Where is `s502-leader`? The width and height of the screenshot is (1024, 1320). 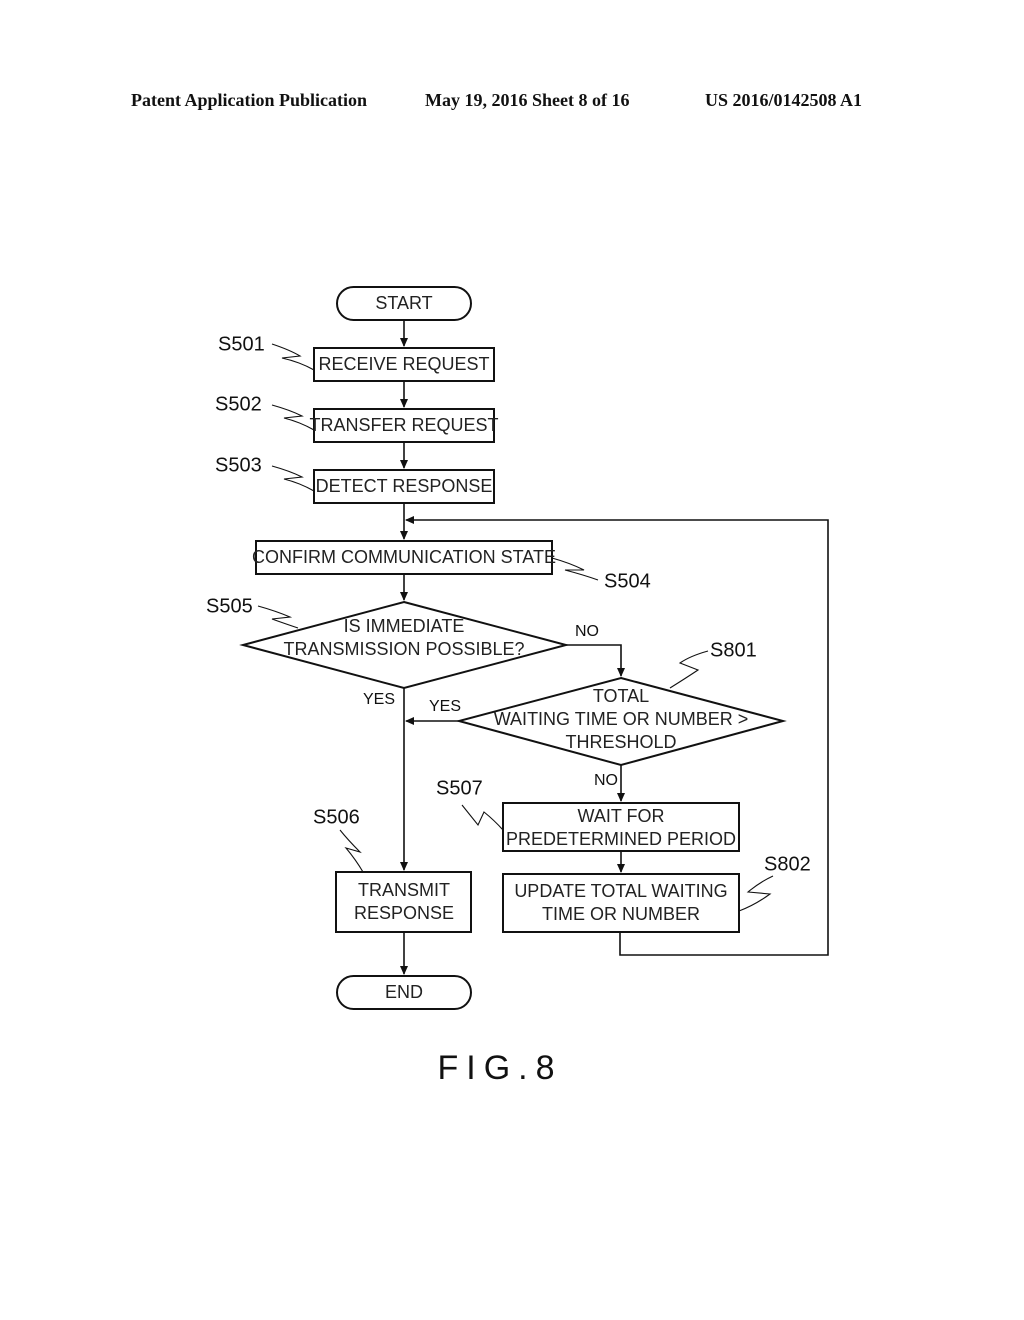 s502-leader is located at coordinates (293, 417).